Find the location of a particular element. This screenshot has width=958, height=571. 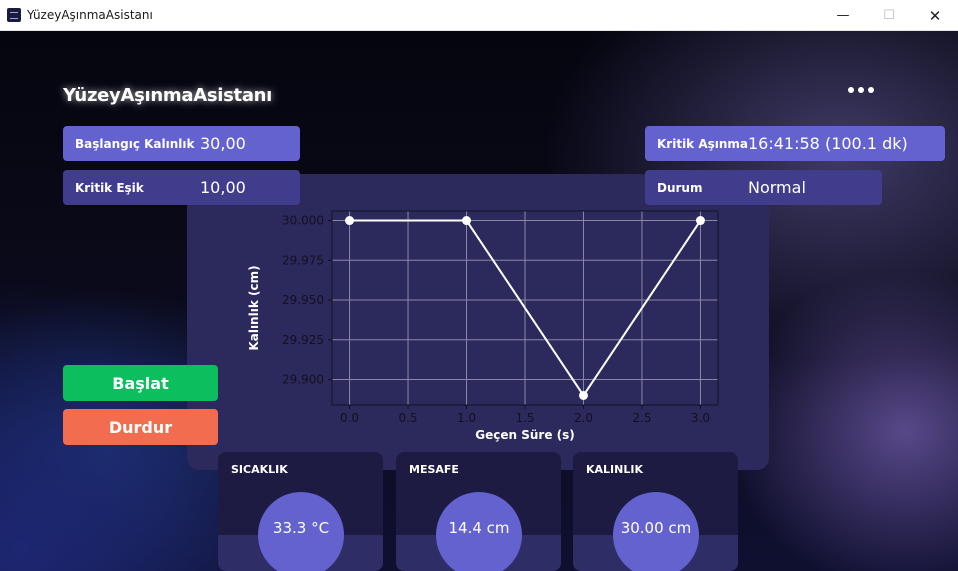

critical-threshold-label: Kritik Eşik is located at coordinates (109, 187).